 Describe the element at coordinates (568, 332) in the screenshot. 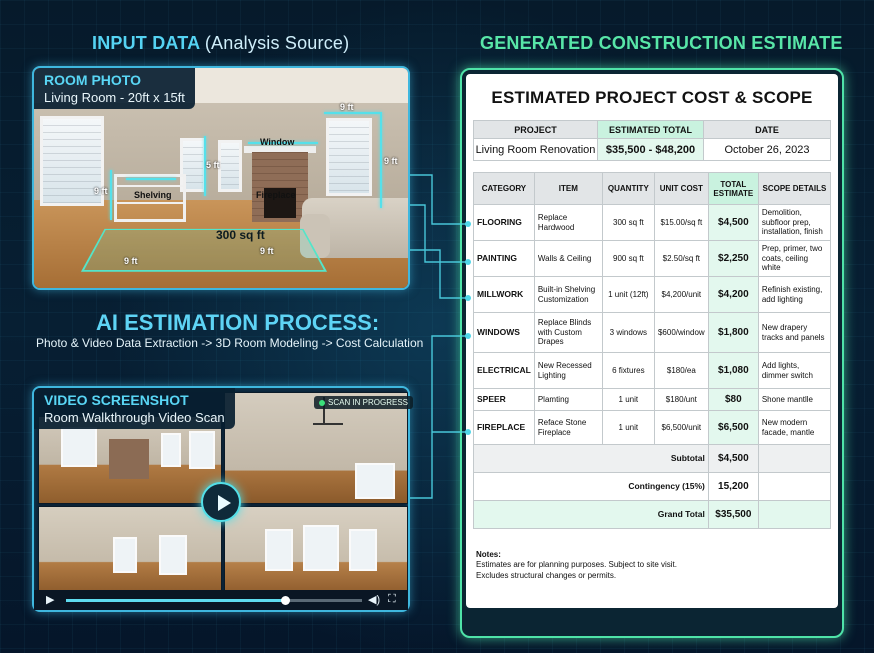

I see `row-item: Replace Blinds with Custom Drapes` at that location.